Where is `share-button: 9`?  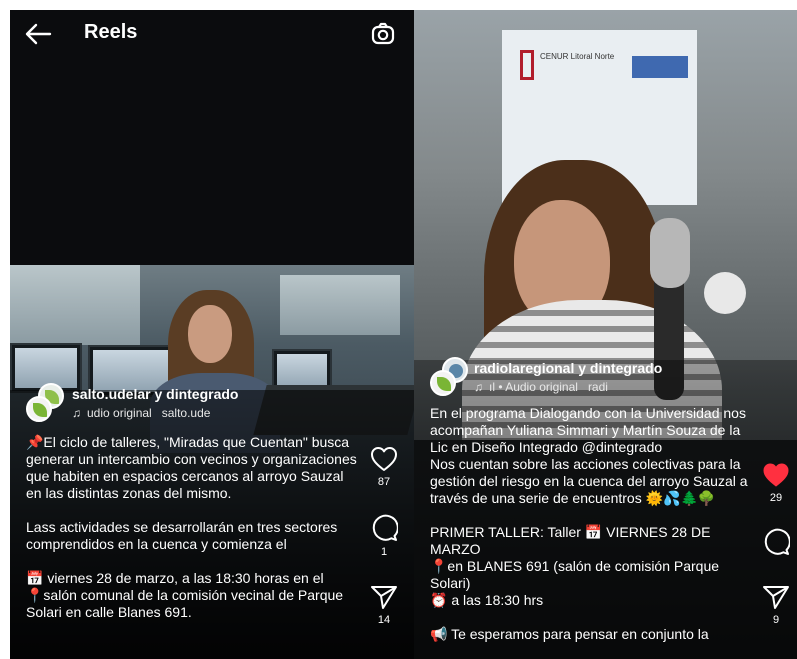 share-button: 9 is located at coordinates (776, 605).